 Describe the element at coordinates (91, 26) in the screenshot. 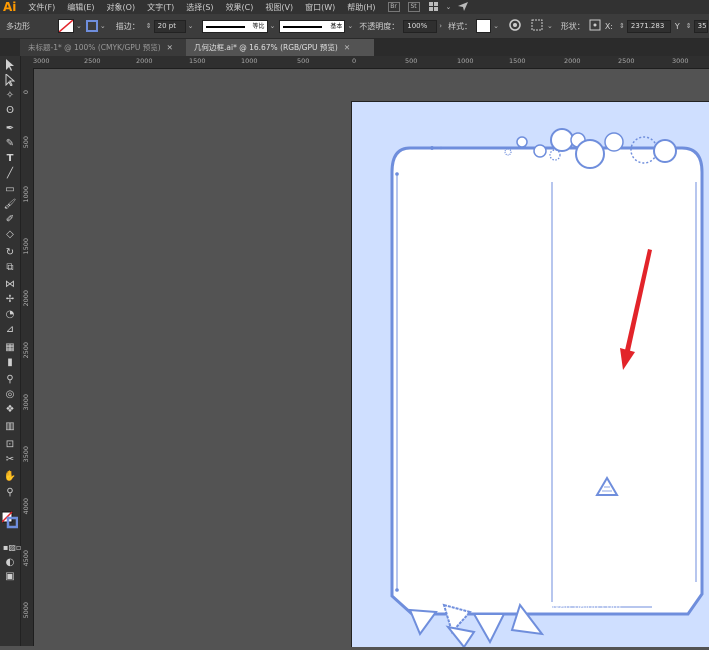

I see `stroke-swatch` at that location.